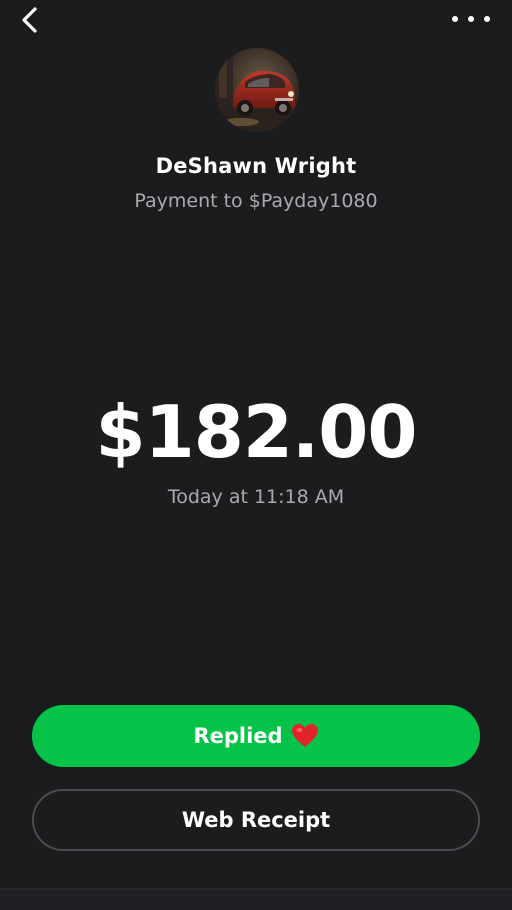  I want to click on payment-timestamp: Today at 11:18 AM, so click(256, 497).